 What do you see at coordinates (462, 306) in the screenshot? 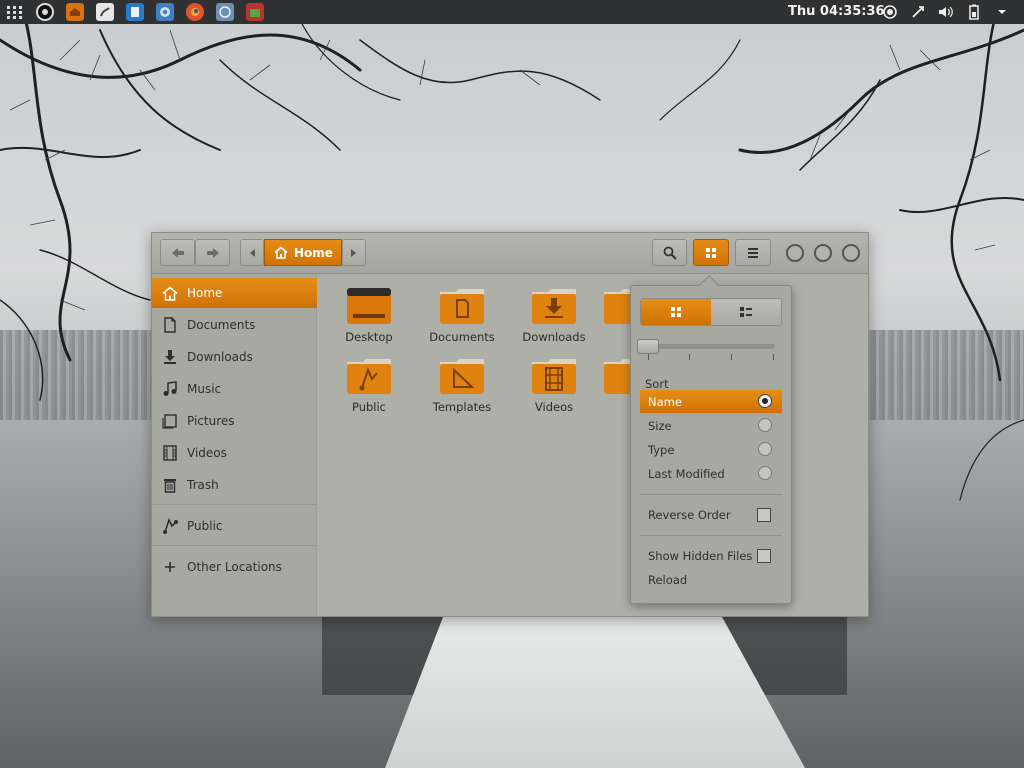
I see `documents-folder-icon` at bounding box center [462, 306].